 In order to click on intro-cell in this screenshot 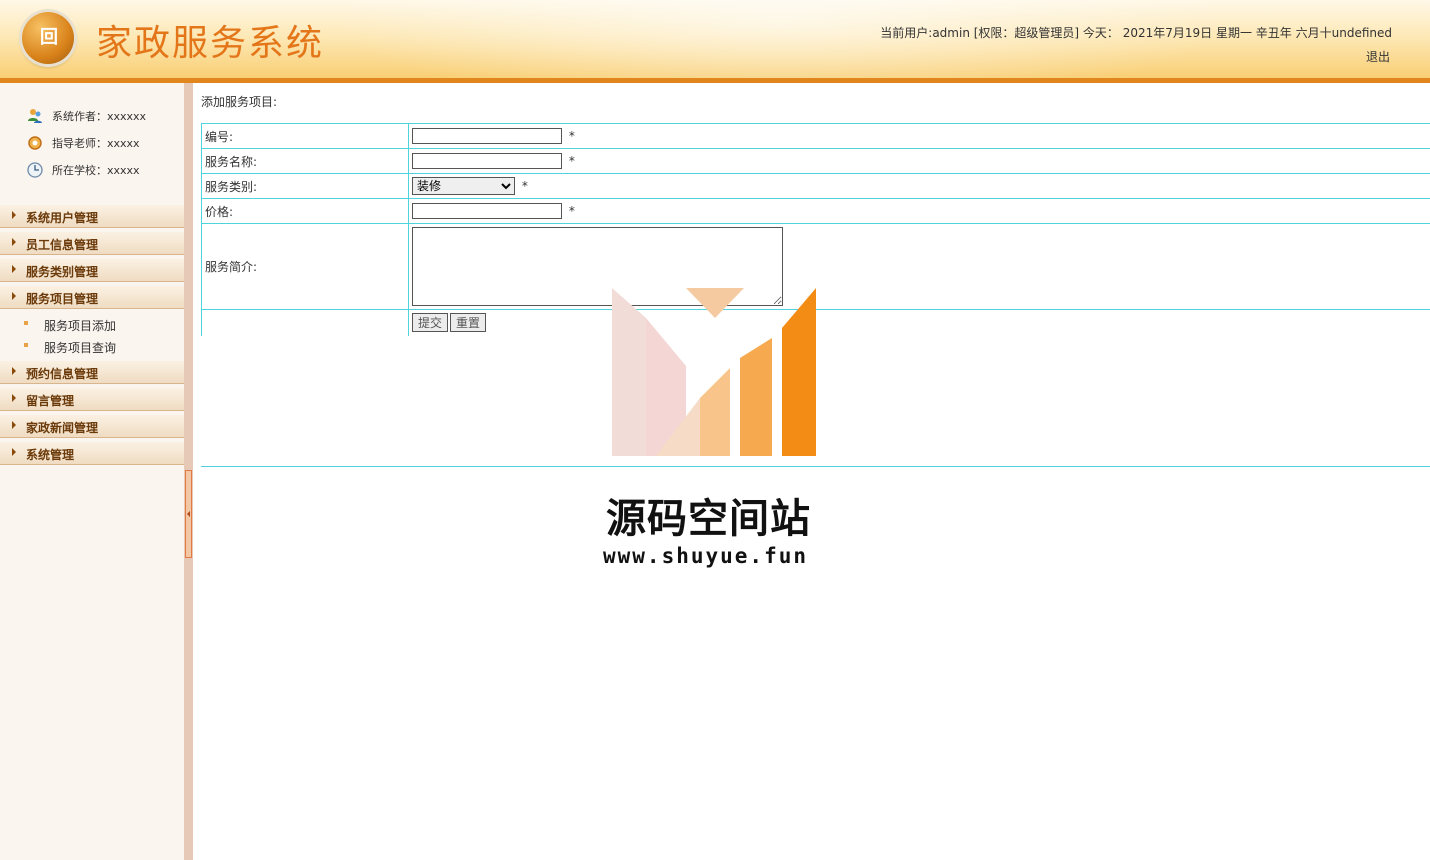, I will do `click(919, 266)`.